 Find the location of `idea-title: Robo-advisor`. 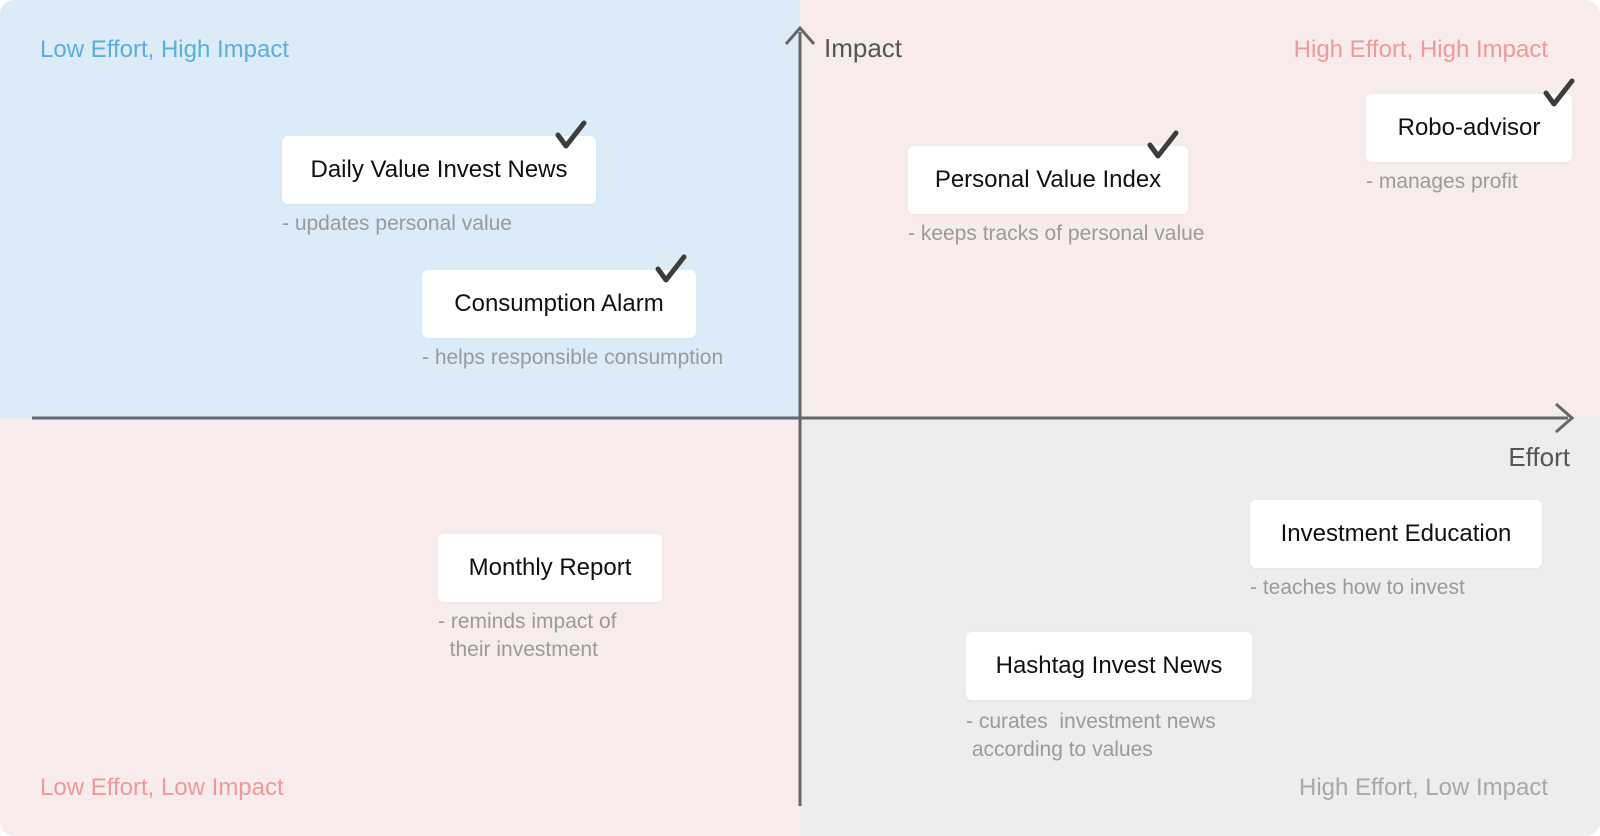

idea-title: Robo-advisor is located at coordinates (1469, 127).